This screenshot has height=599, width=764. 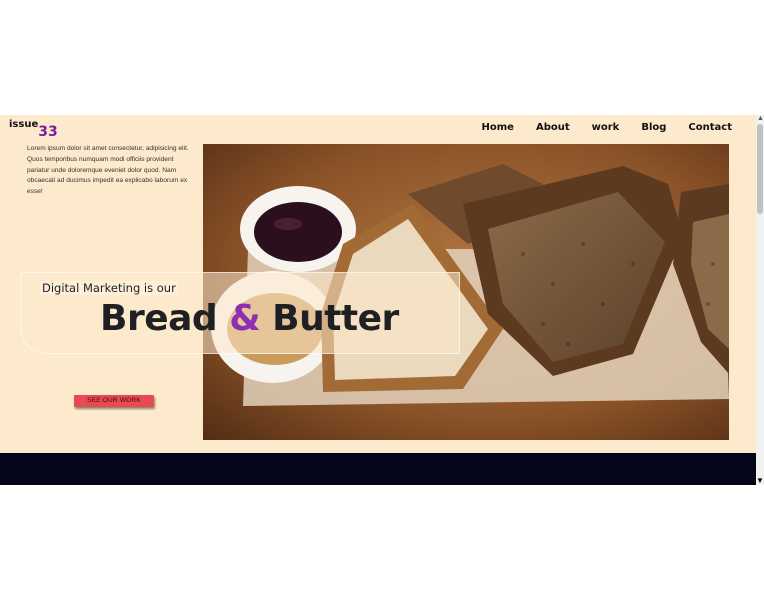 What do you see at coordinates (48, 132) in the screenshot?
I see `logo-number: 33` at bounding box center [48, 132].